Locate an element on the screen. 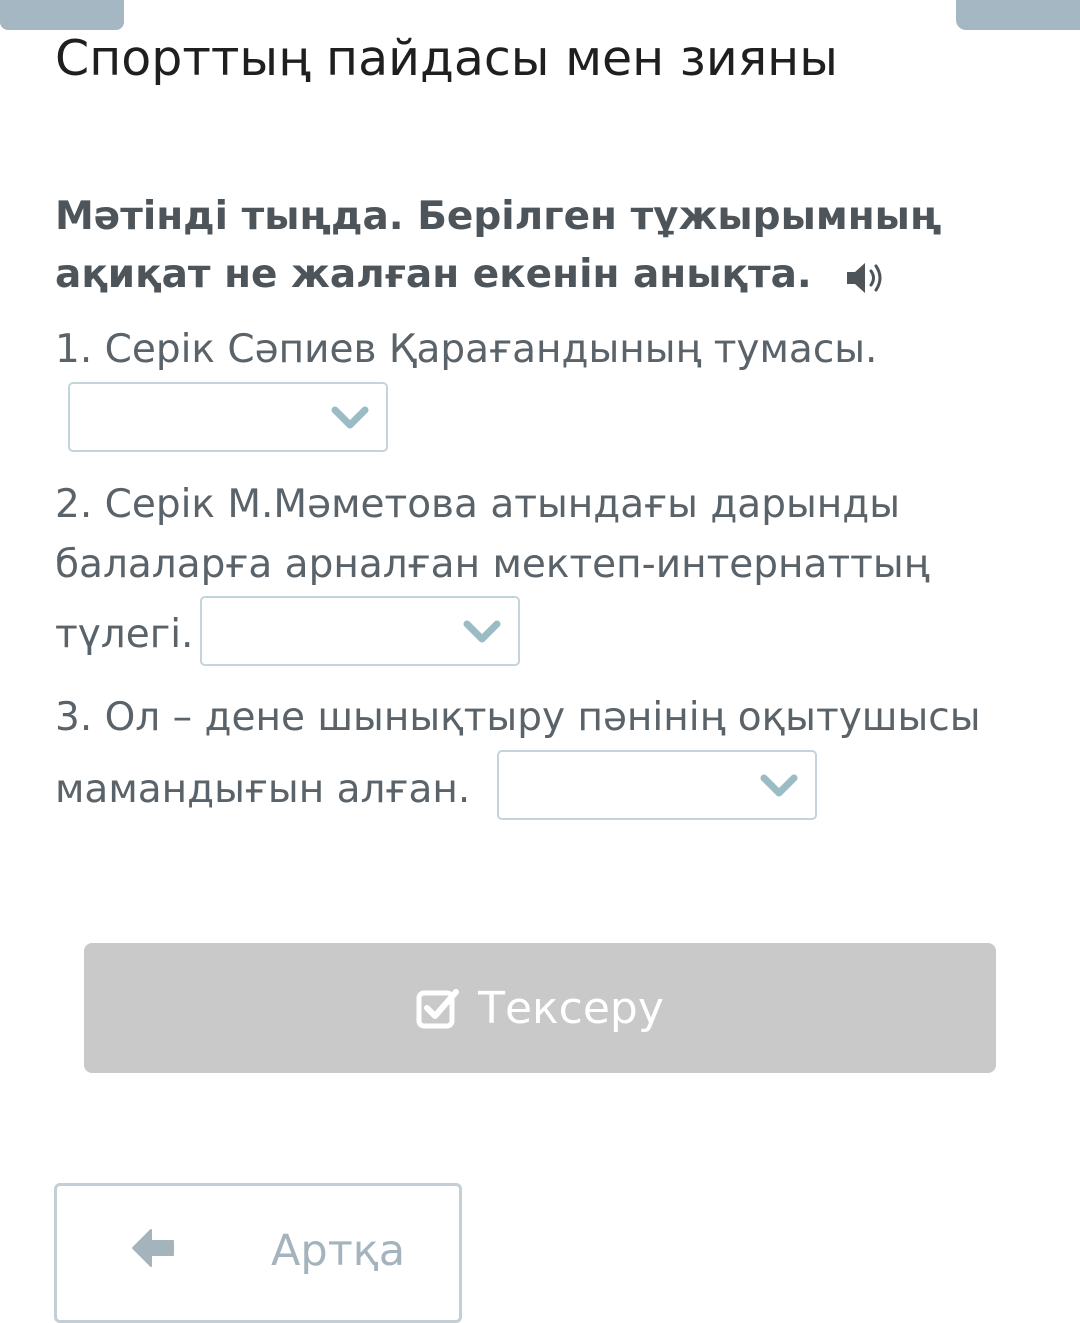 The height and width of the screenshot is (1323, 1080). question-2-text-line-1: 2. Серік М.Мәметова атындағы дарынды is located at coordinates (477, 504).